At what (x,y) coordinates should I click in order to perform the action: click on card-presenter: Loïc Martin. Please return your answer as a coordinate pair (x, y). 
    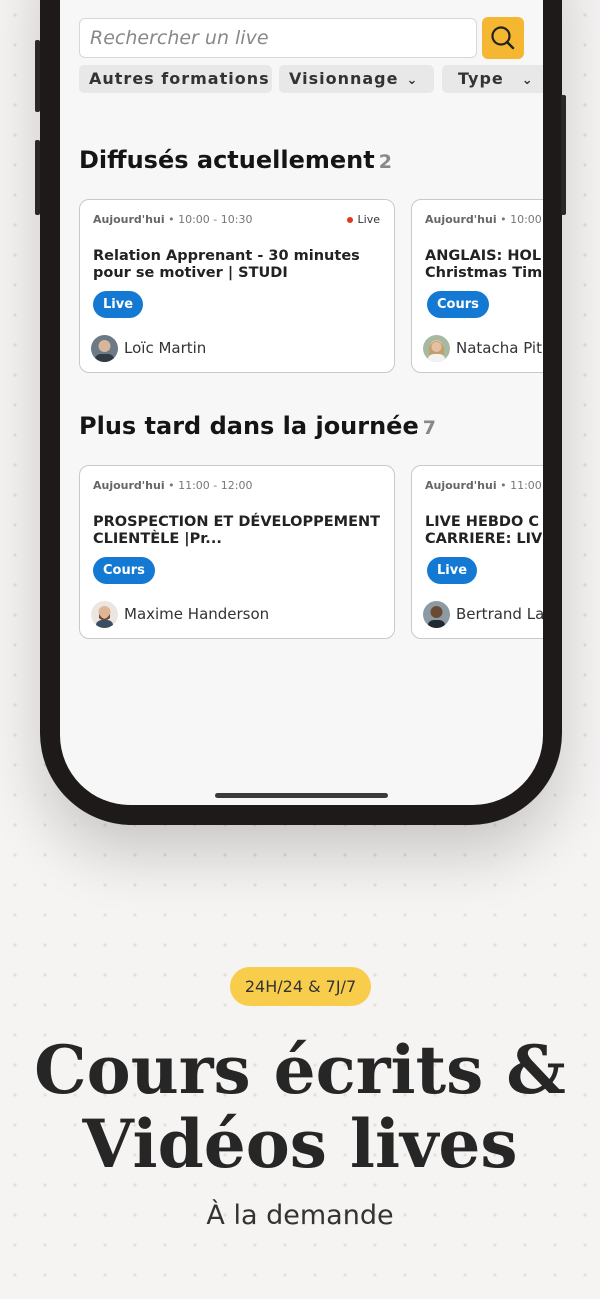
    Looking at the image, I should click on (148, 348).